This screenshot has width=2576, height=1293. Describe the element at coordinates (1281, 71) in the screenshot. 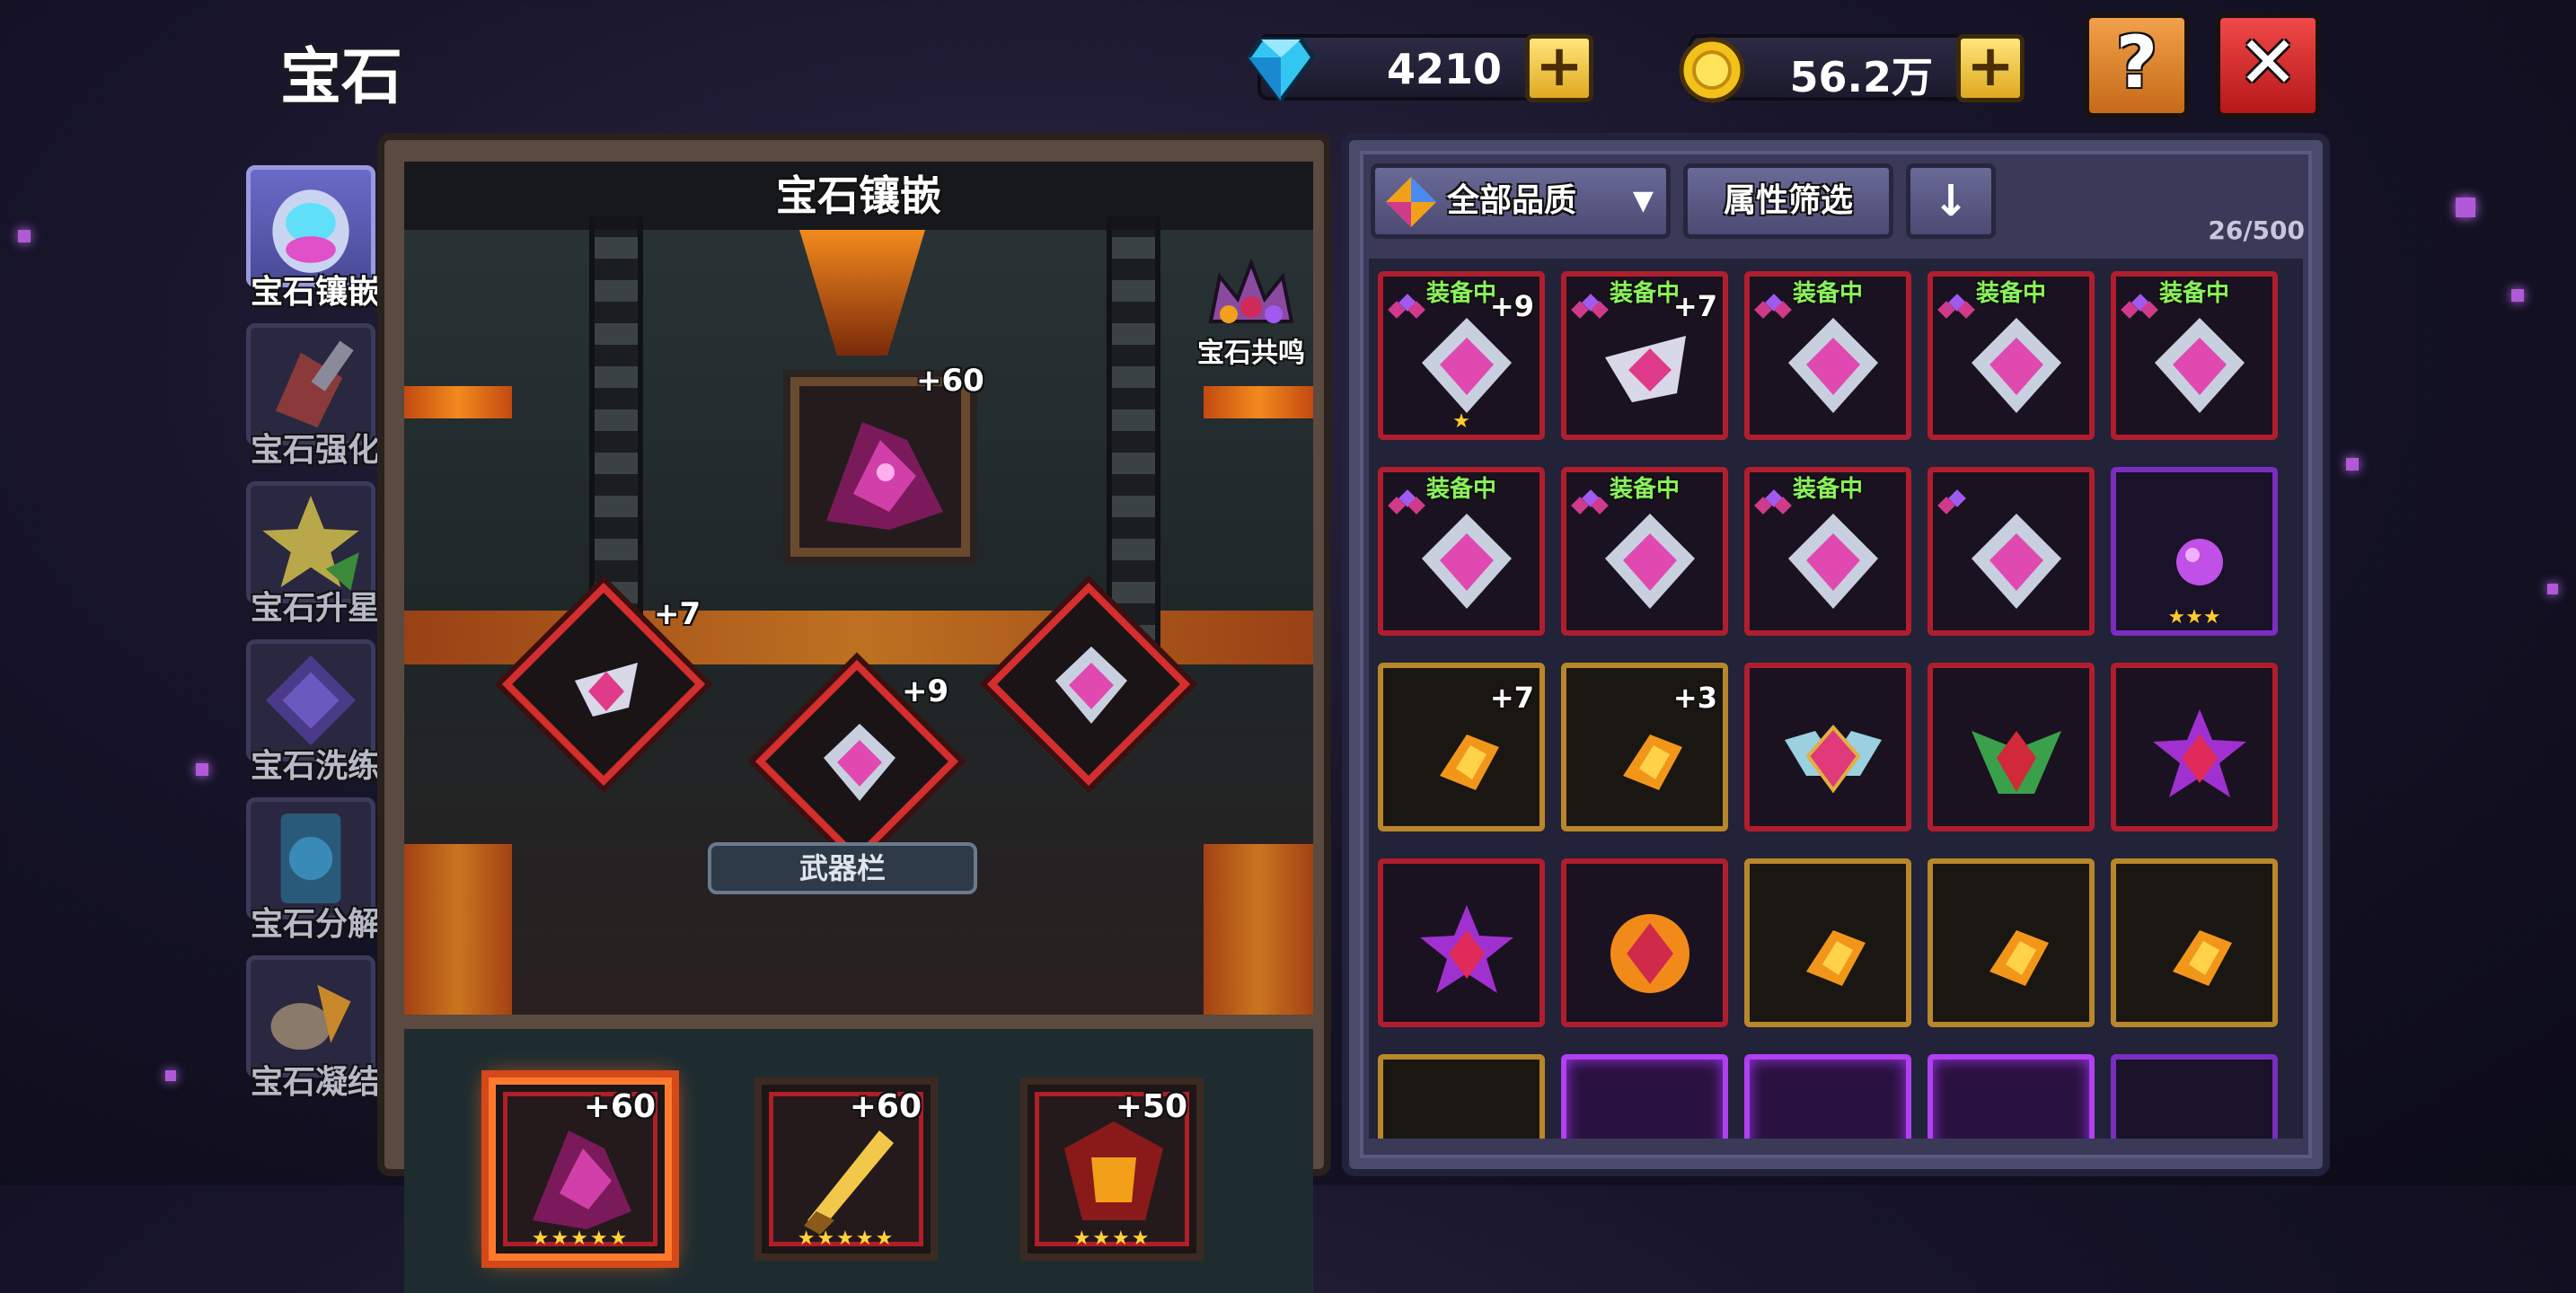

I see `diamond-icon` at that location.